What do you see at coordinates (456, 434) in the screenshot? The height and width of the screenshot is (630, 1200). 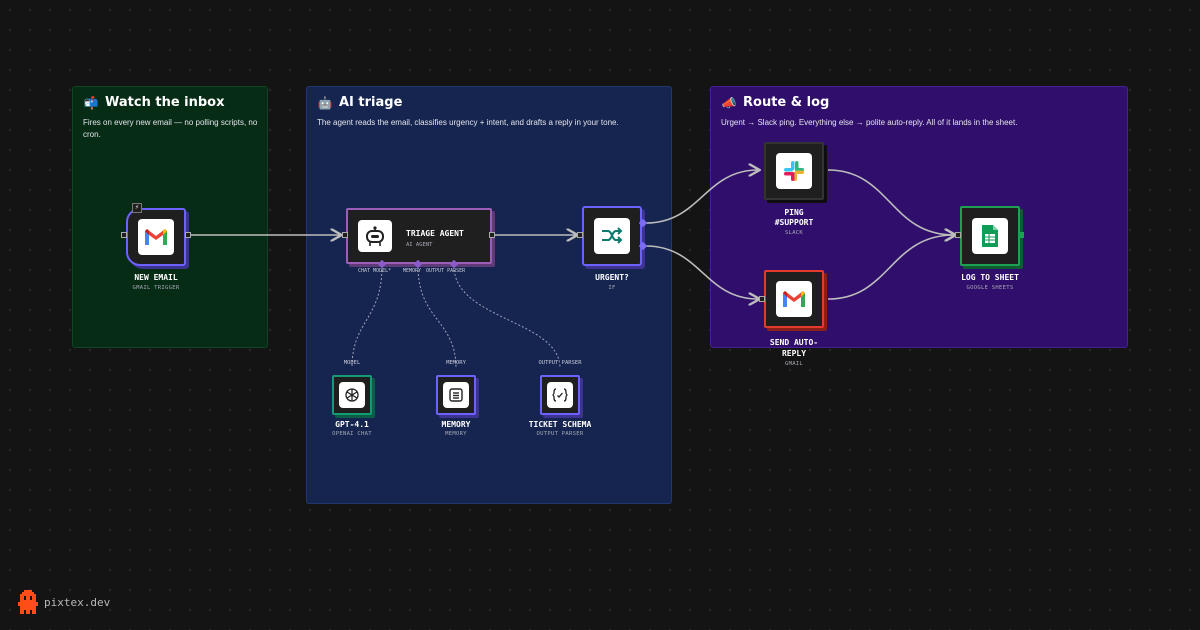 I see `node-subtitle: MEMORY` at bounding box center [456, 434].